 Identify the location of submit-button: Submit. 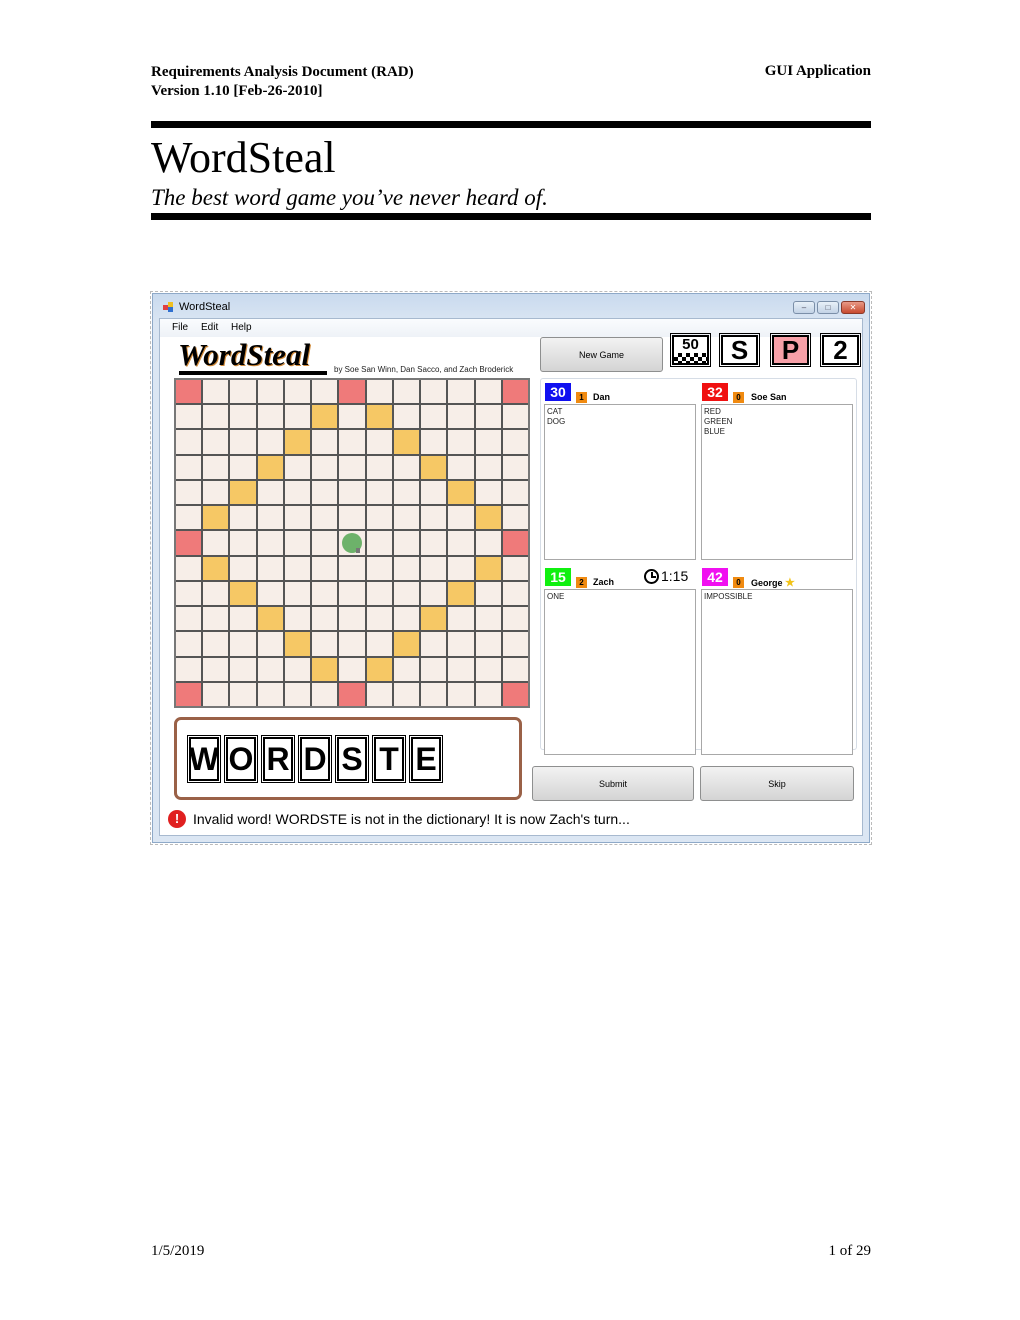
(613, 783).